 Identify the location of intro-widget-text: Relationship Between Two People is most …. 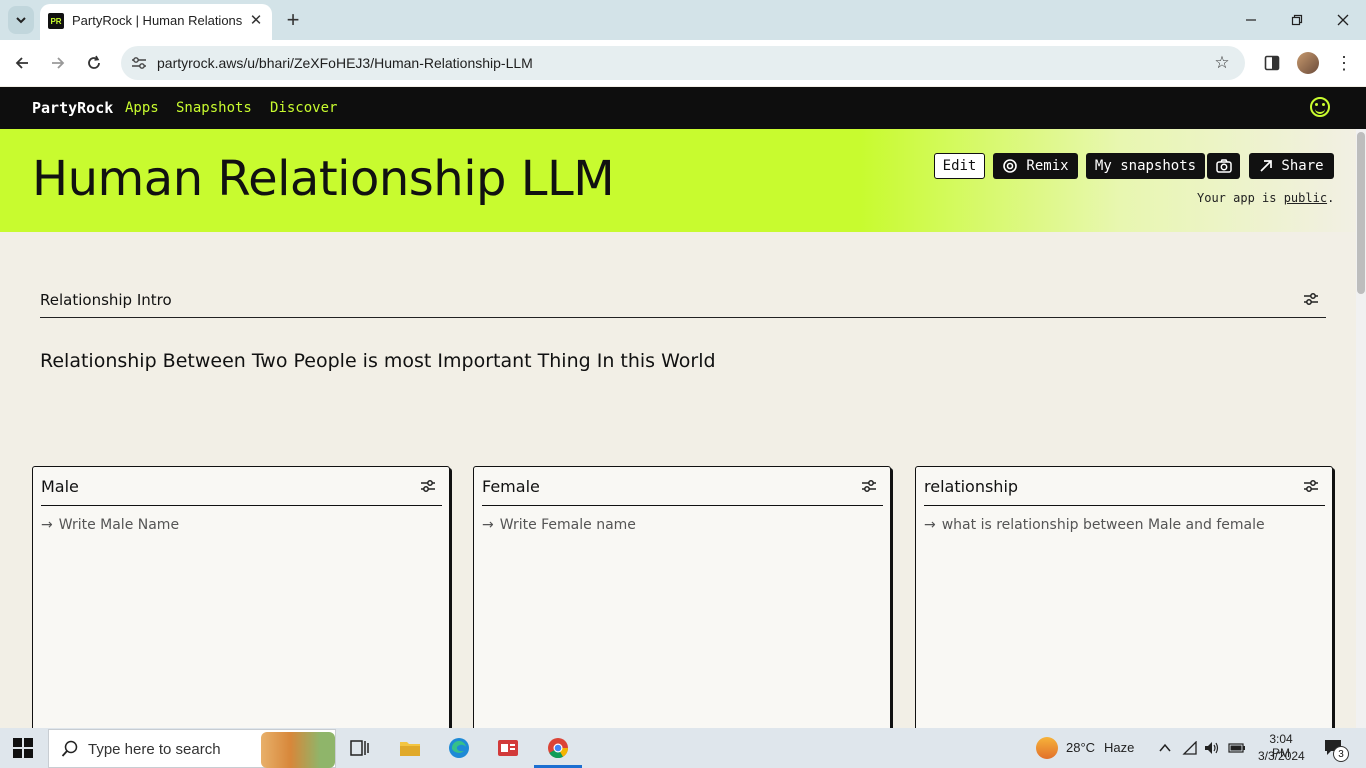
(378, 361).